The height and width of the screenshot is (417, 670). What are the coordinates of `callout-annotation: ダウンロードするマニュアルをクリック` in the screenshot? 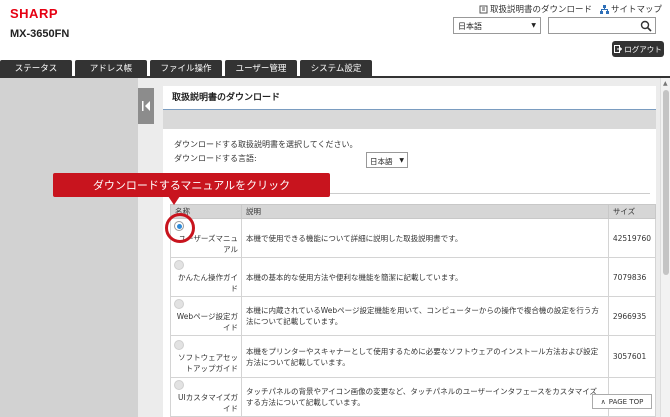 It's located at (191, 185).